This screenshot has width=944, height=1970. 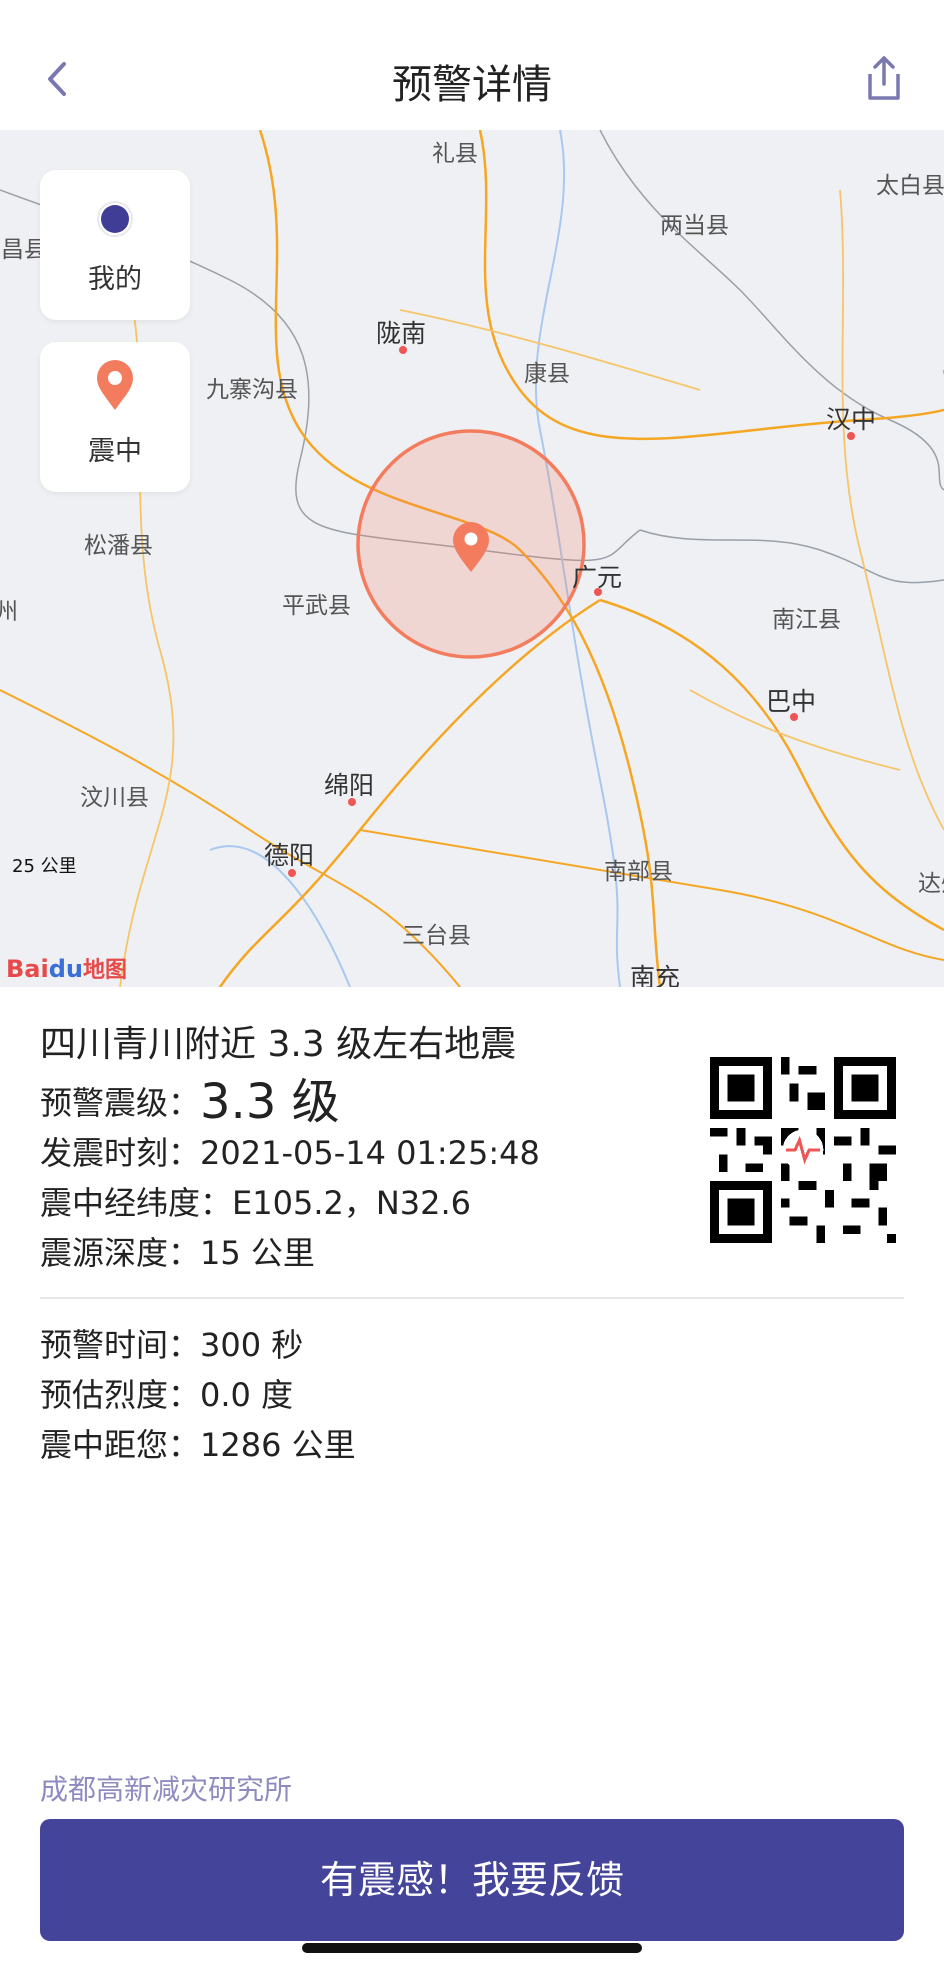 I want to click on map-place-label: 茂州, so click(x=9, y=612).